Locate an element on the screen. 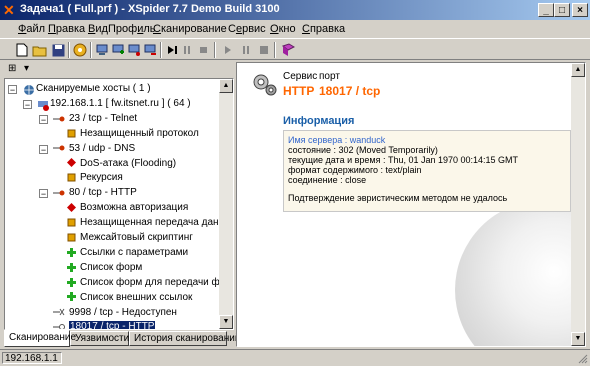 The width and height of the screenshot is (590, 366). details-scrollbar: ▲ ▼ is located at coordinates (578, 204).